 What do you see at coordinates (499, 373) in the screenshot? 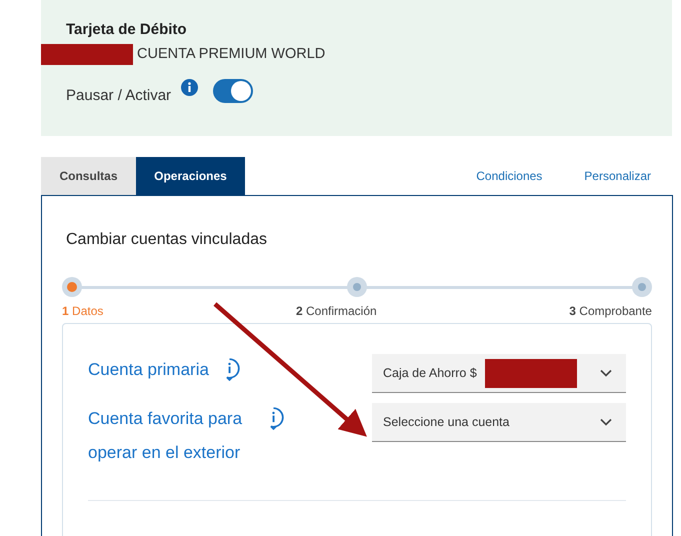
I see `account-dropdown: Caja de Ahorro $` at bounding box center [499, 373].